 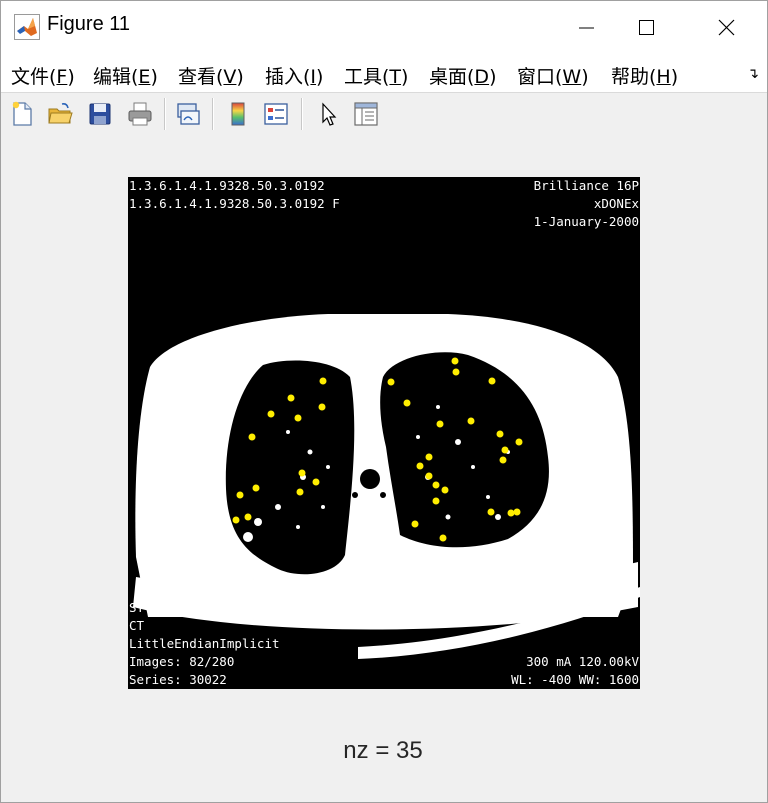 I want to click on menu-file-accel: F, so click(x=62, y=77).